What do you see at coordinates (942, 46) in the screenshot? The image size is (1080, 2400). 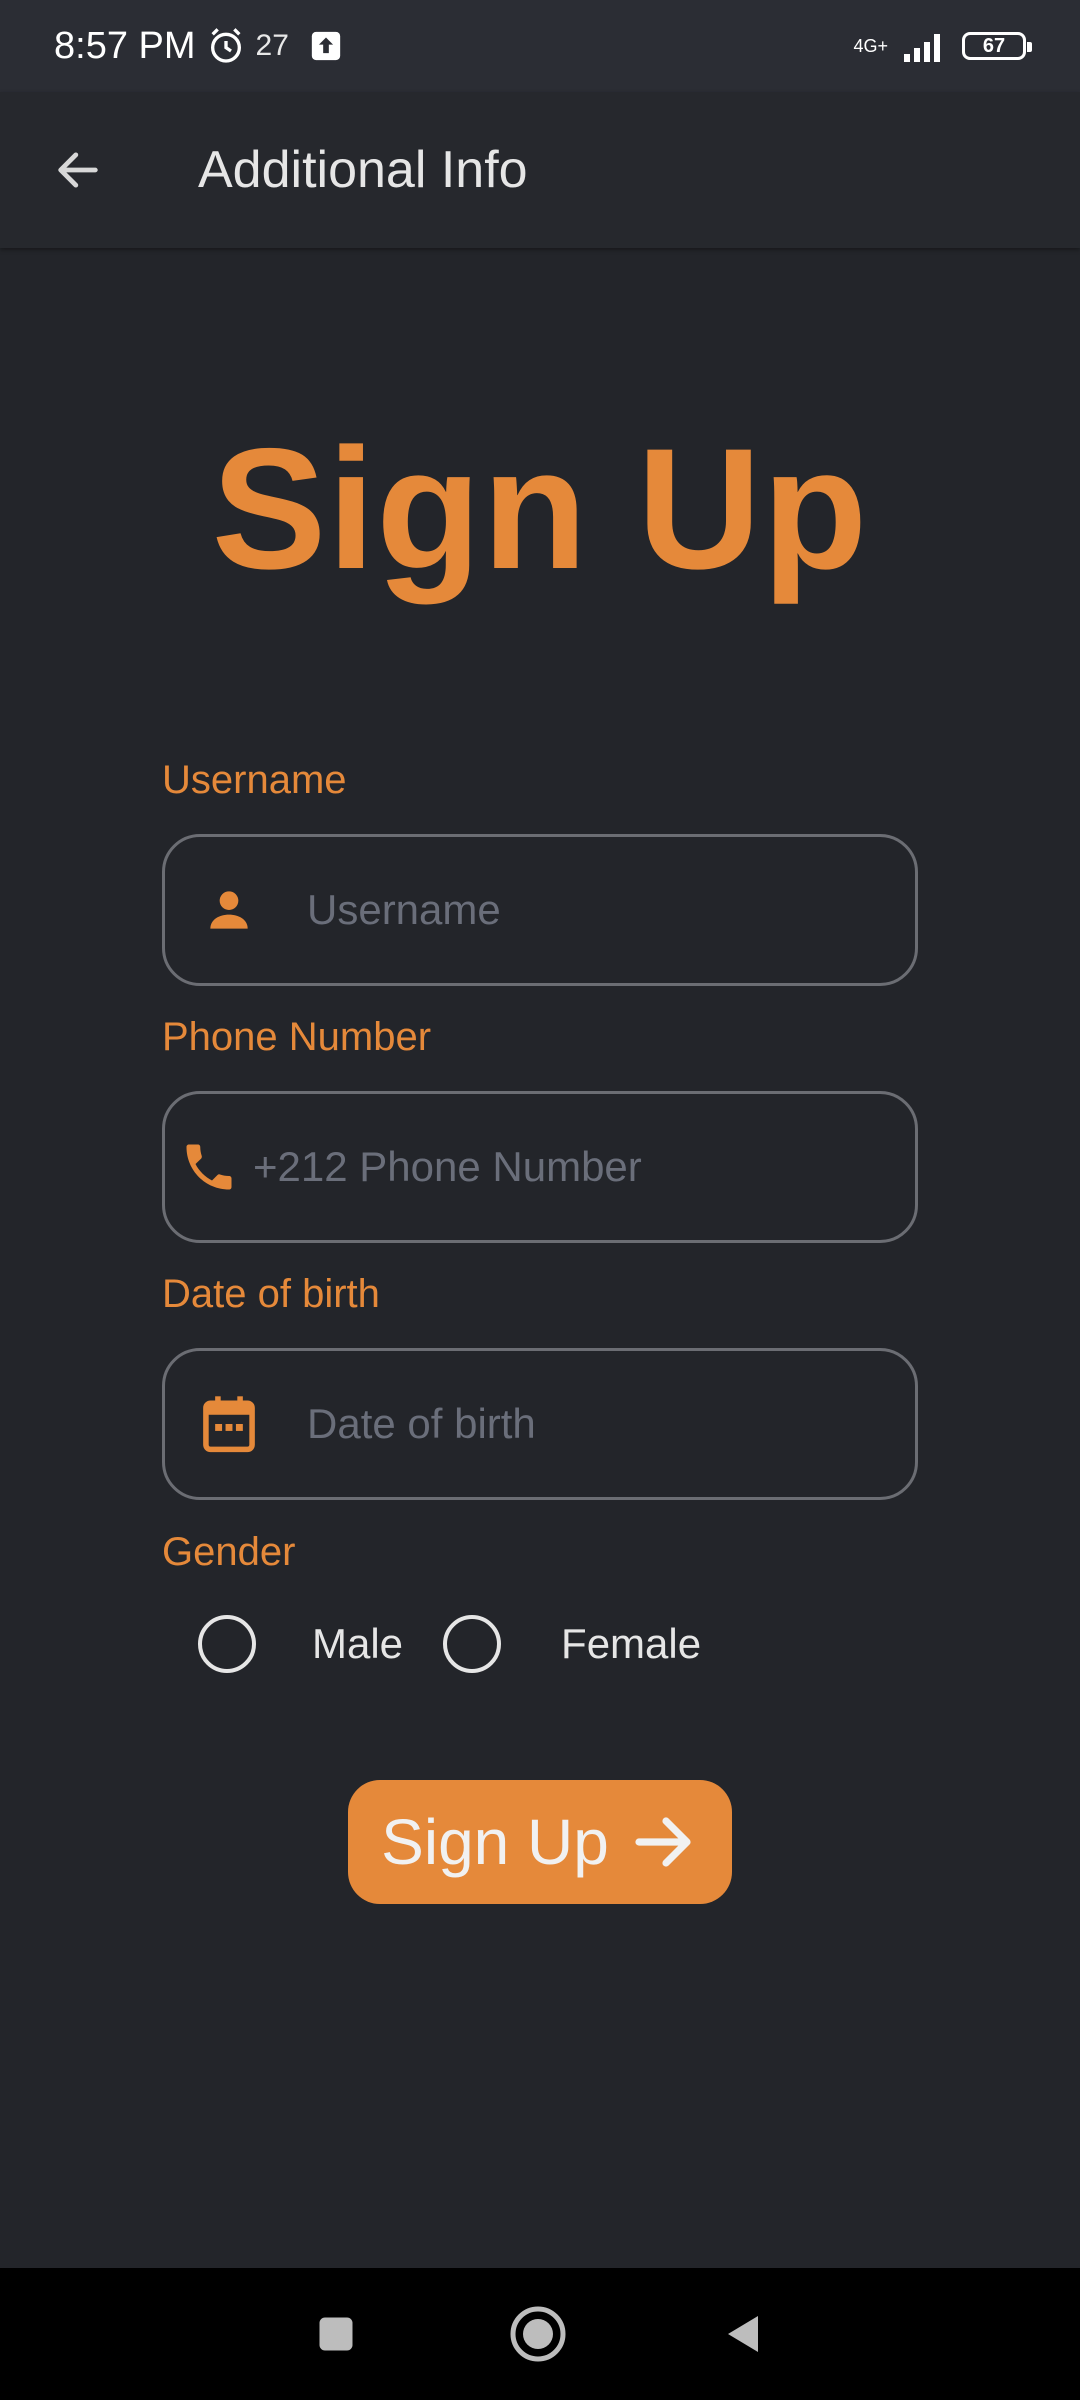 I see `status-right: 4G+ 67` at bounding box center [942, 46].